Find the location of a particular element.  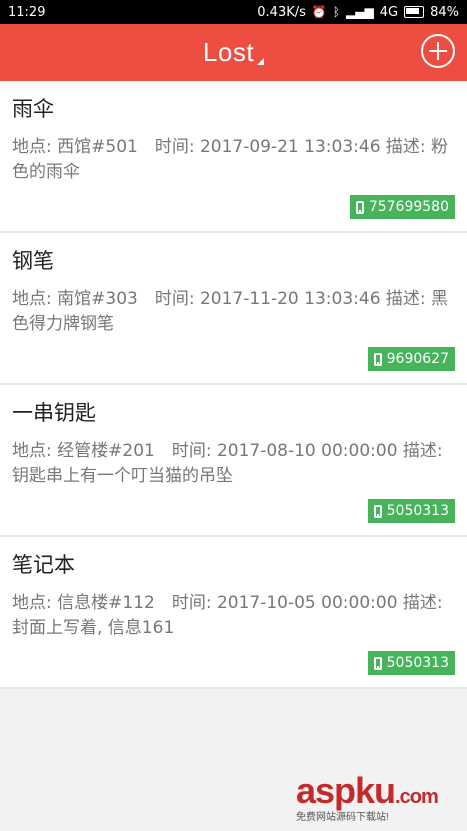

app-bar: Lost is located at coordinates (233, 52).